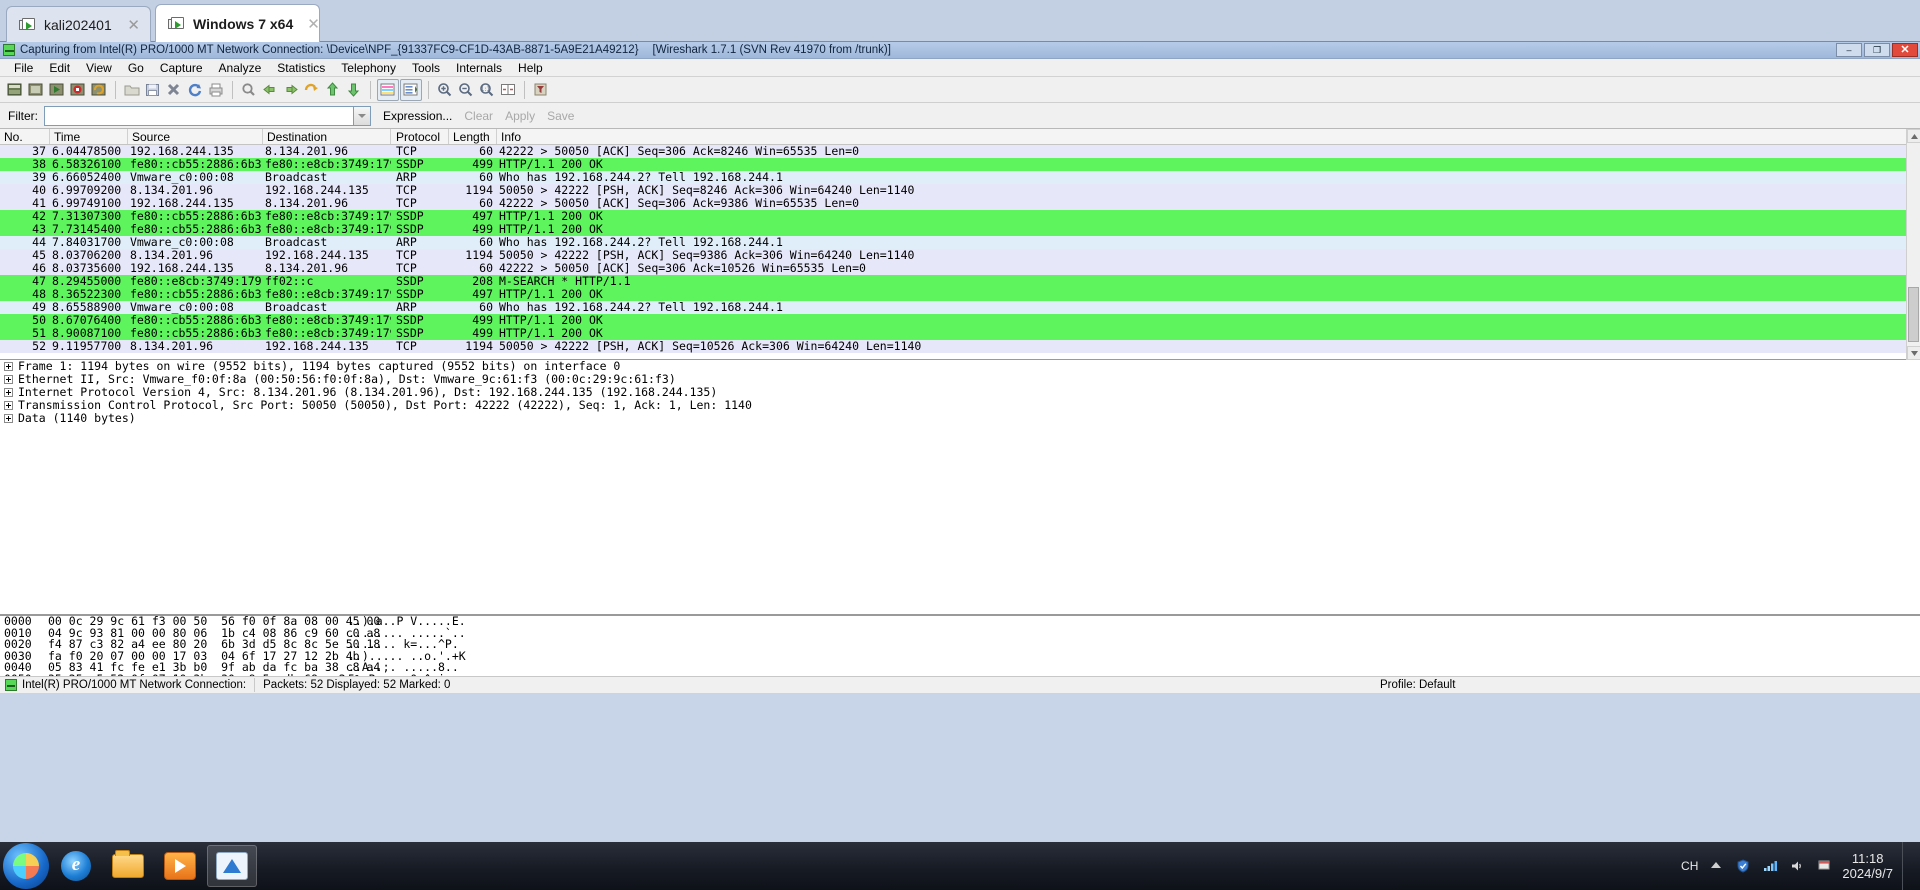 The image size is (1920, 890). What do you see at coordinates (181, 68) in the screenshot?
I see `menu-capture: Capture` at bounding box center [181, 68].